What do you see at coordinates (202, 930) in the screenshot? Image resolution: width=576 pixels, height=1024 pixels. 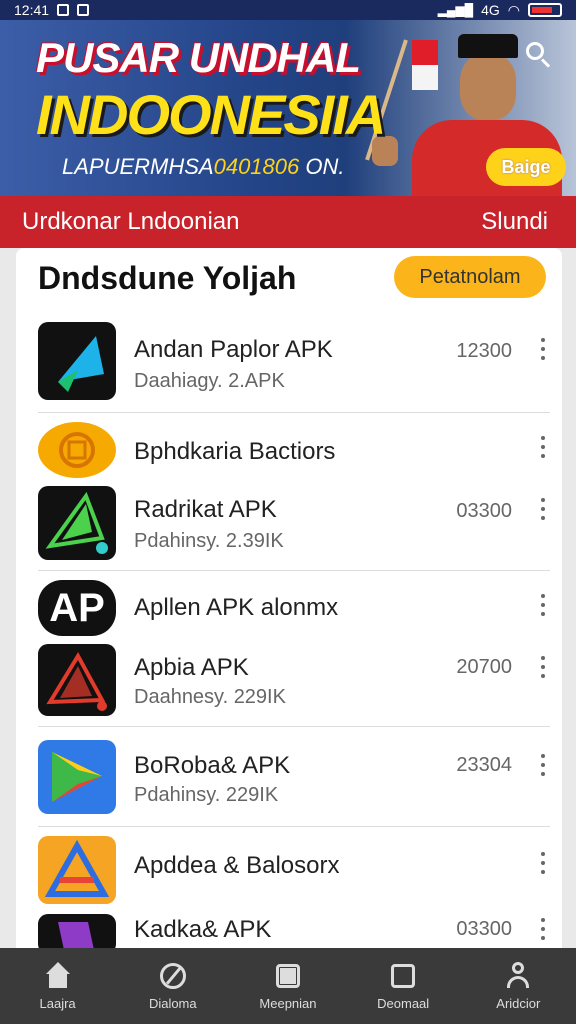 I see `app-name: Kadka& APK` at bounding box center [202, 930].